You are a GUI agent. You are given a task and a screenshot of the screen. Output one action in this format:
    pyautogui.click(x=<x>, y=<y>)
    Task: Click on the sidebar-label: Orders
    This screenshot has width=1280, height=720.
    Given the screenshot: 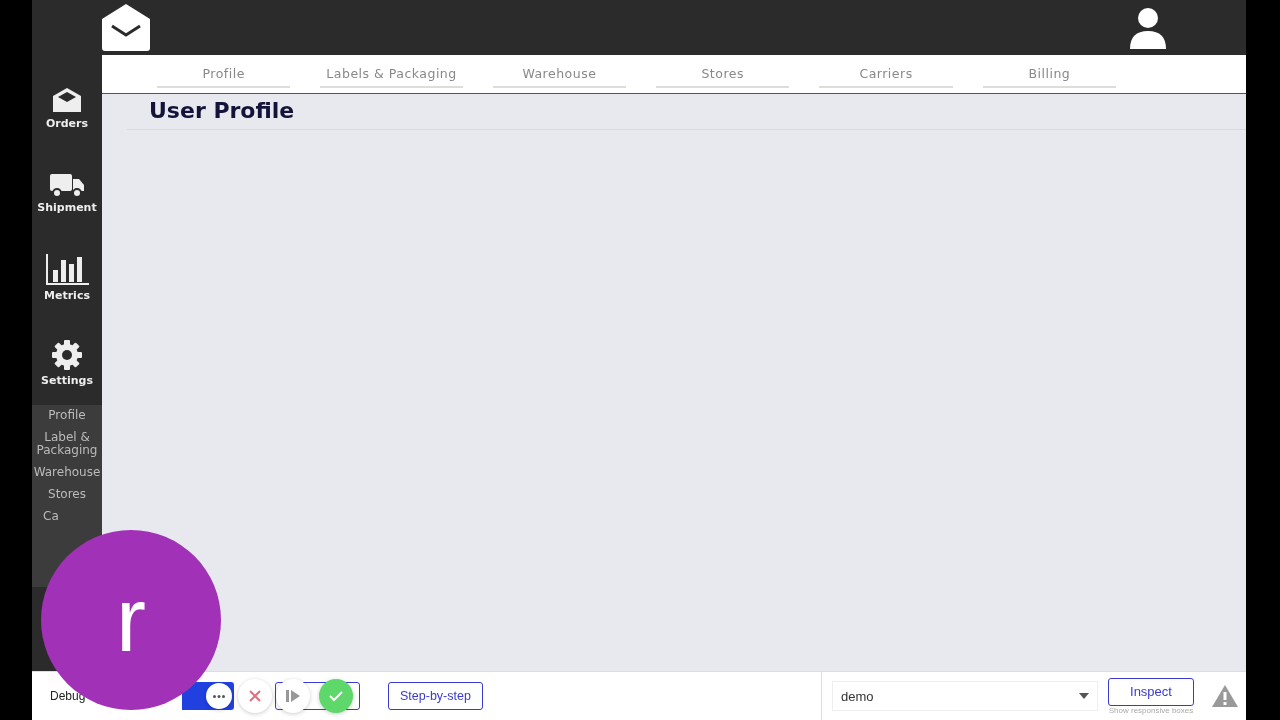 What is the action you would take?
    pyautogui.click(x=67, y=123)
    